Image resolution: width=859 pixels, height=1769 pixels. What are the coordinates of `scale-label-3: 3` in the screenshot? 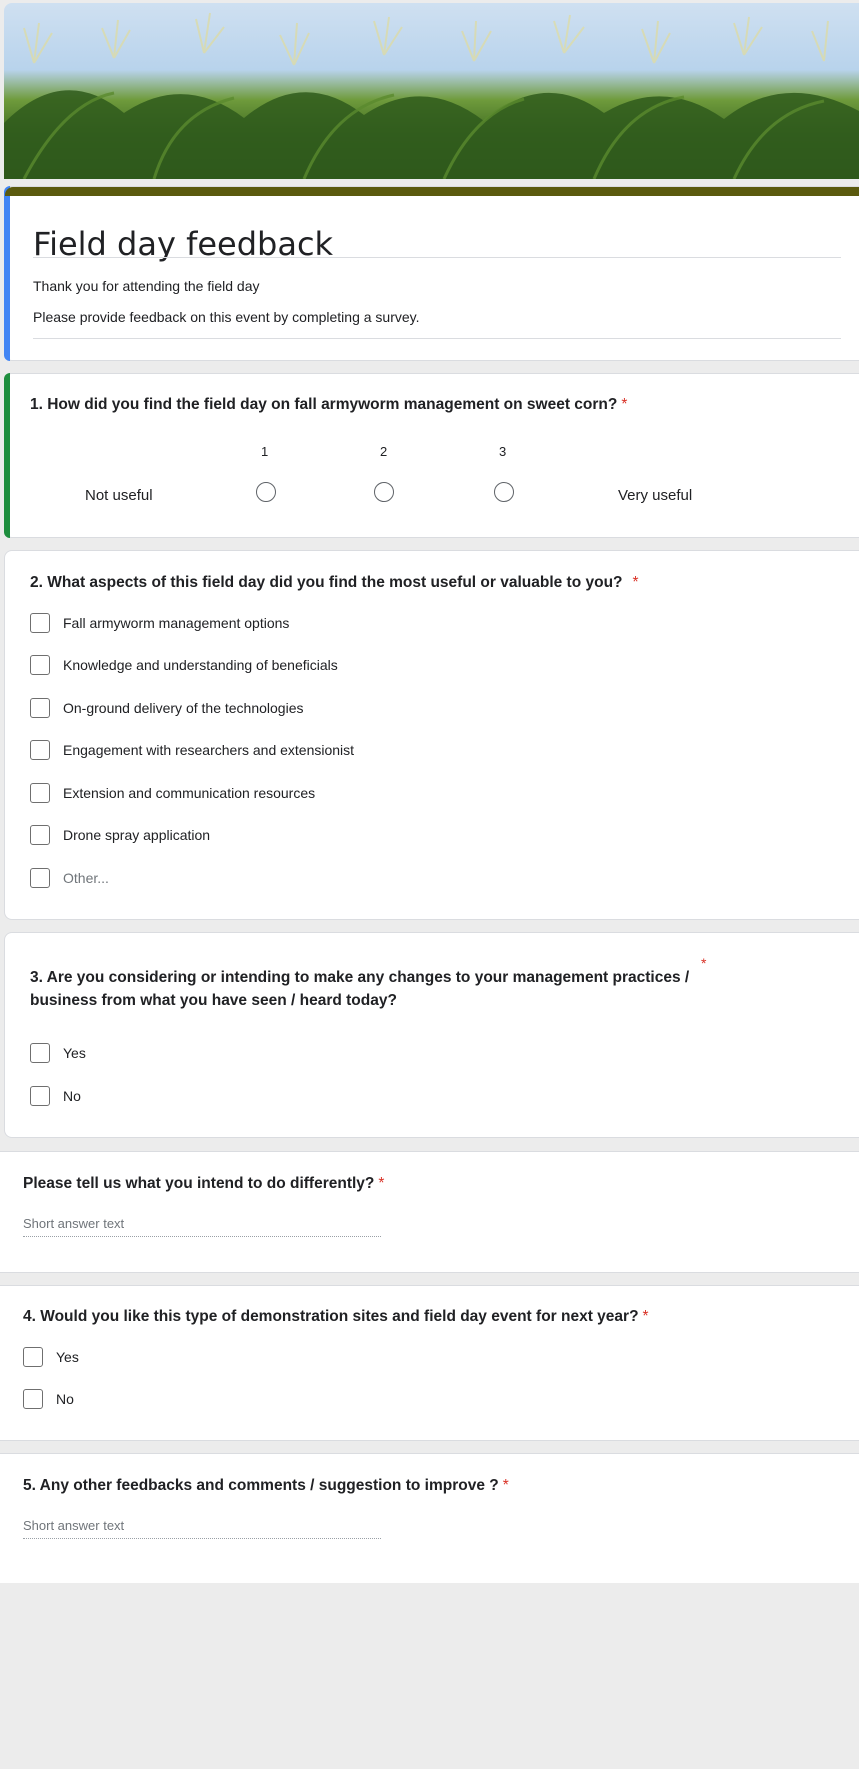 It's located at (503, 451).